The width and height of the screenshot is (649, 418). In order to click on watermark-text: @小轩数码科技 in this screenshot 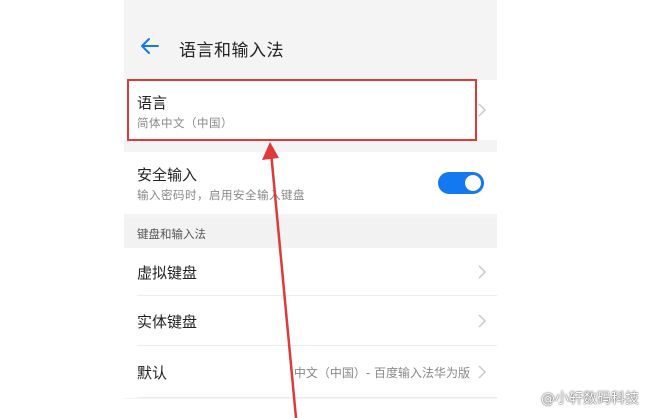, I will do `click(590, 399)`.